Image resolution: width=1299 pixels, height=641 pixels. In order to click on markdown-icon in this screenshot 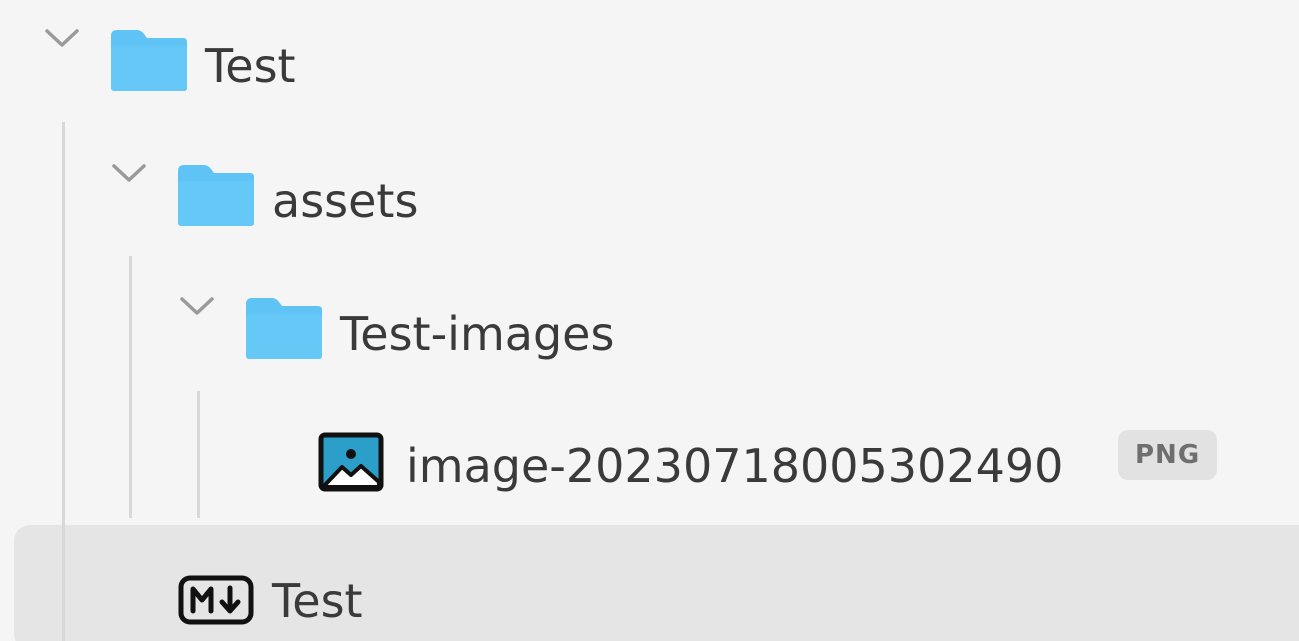, I will do `click(216, 600)`.